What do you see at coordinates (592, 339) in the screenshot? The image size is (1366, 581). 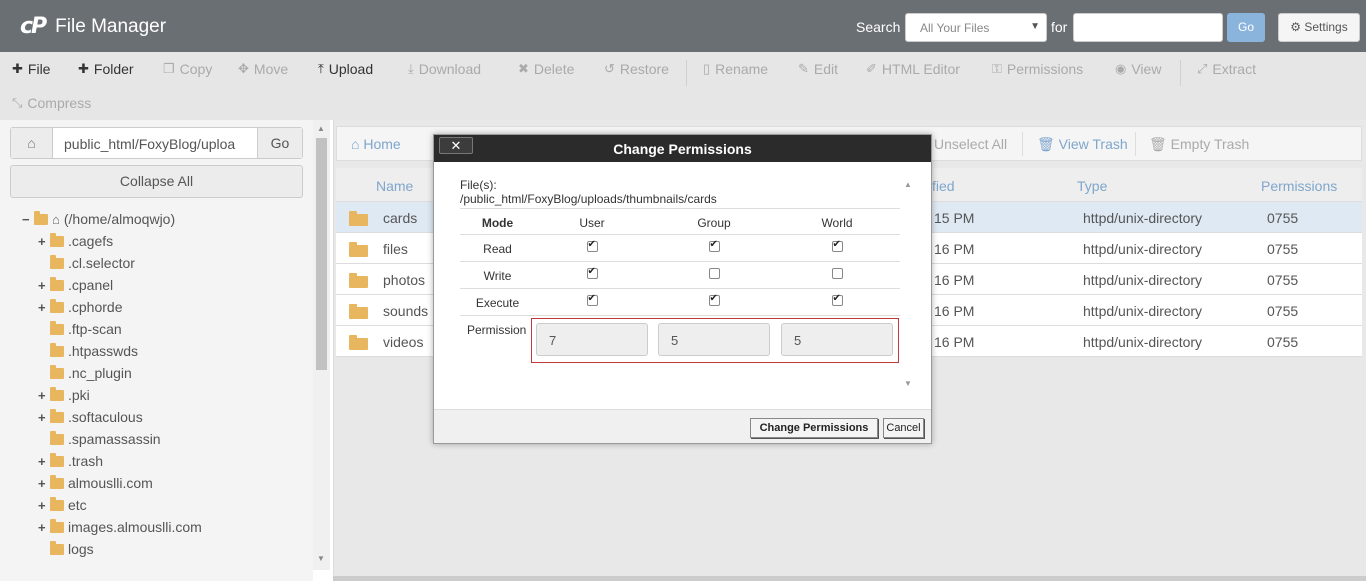 I see `user-octal-field: 7` at bounding box center [592, 339].